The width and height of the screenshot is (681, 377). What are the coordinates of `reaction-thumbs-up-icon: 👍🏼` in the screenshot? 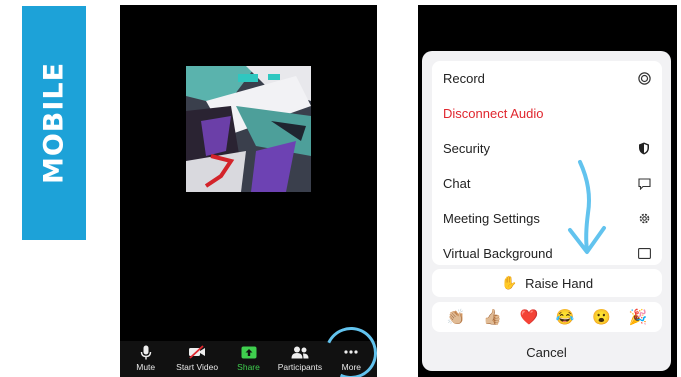 It's located at (492, 317).